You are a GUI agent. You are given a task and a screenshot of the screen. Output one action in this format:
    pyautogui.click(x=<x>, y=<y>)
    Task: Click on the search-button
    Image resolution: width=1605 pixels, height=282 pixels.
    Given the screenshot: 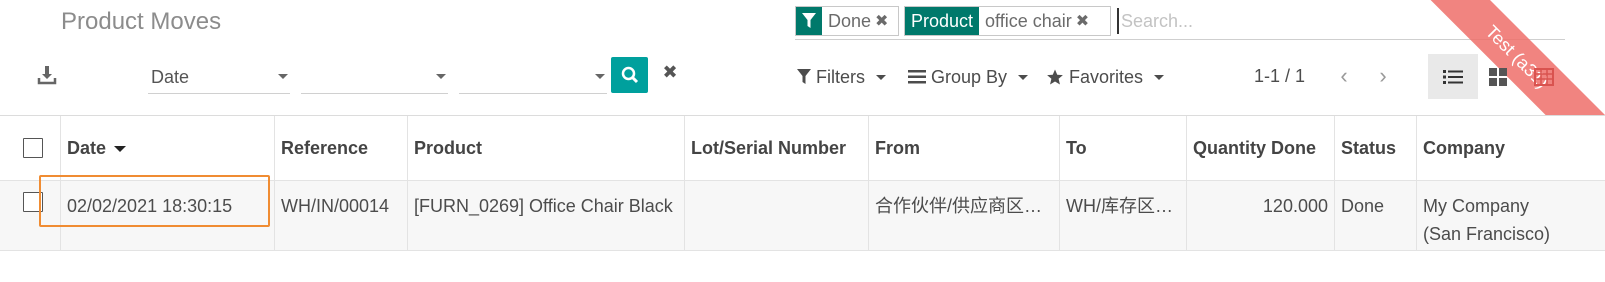 What is the action you would take?
    pyautogui.click(x=629, y=75)
    